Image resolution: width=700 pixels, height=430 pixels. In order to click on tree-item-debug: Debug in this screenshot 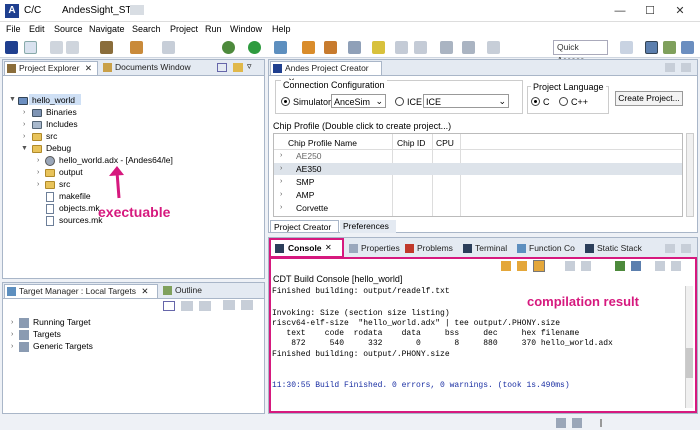, I will do `click(58, 148)`.